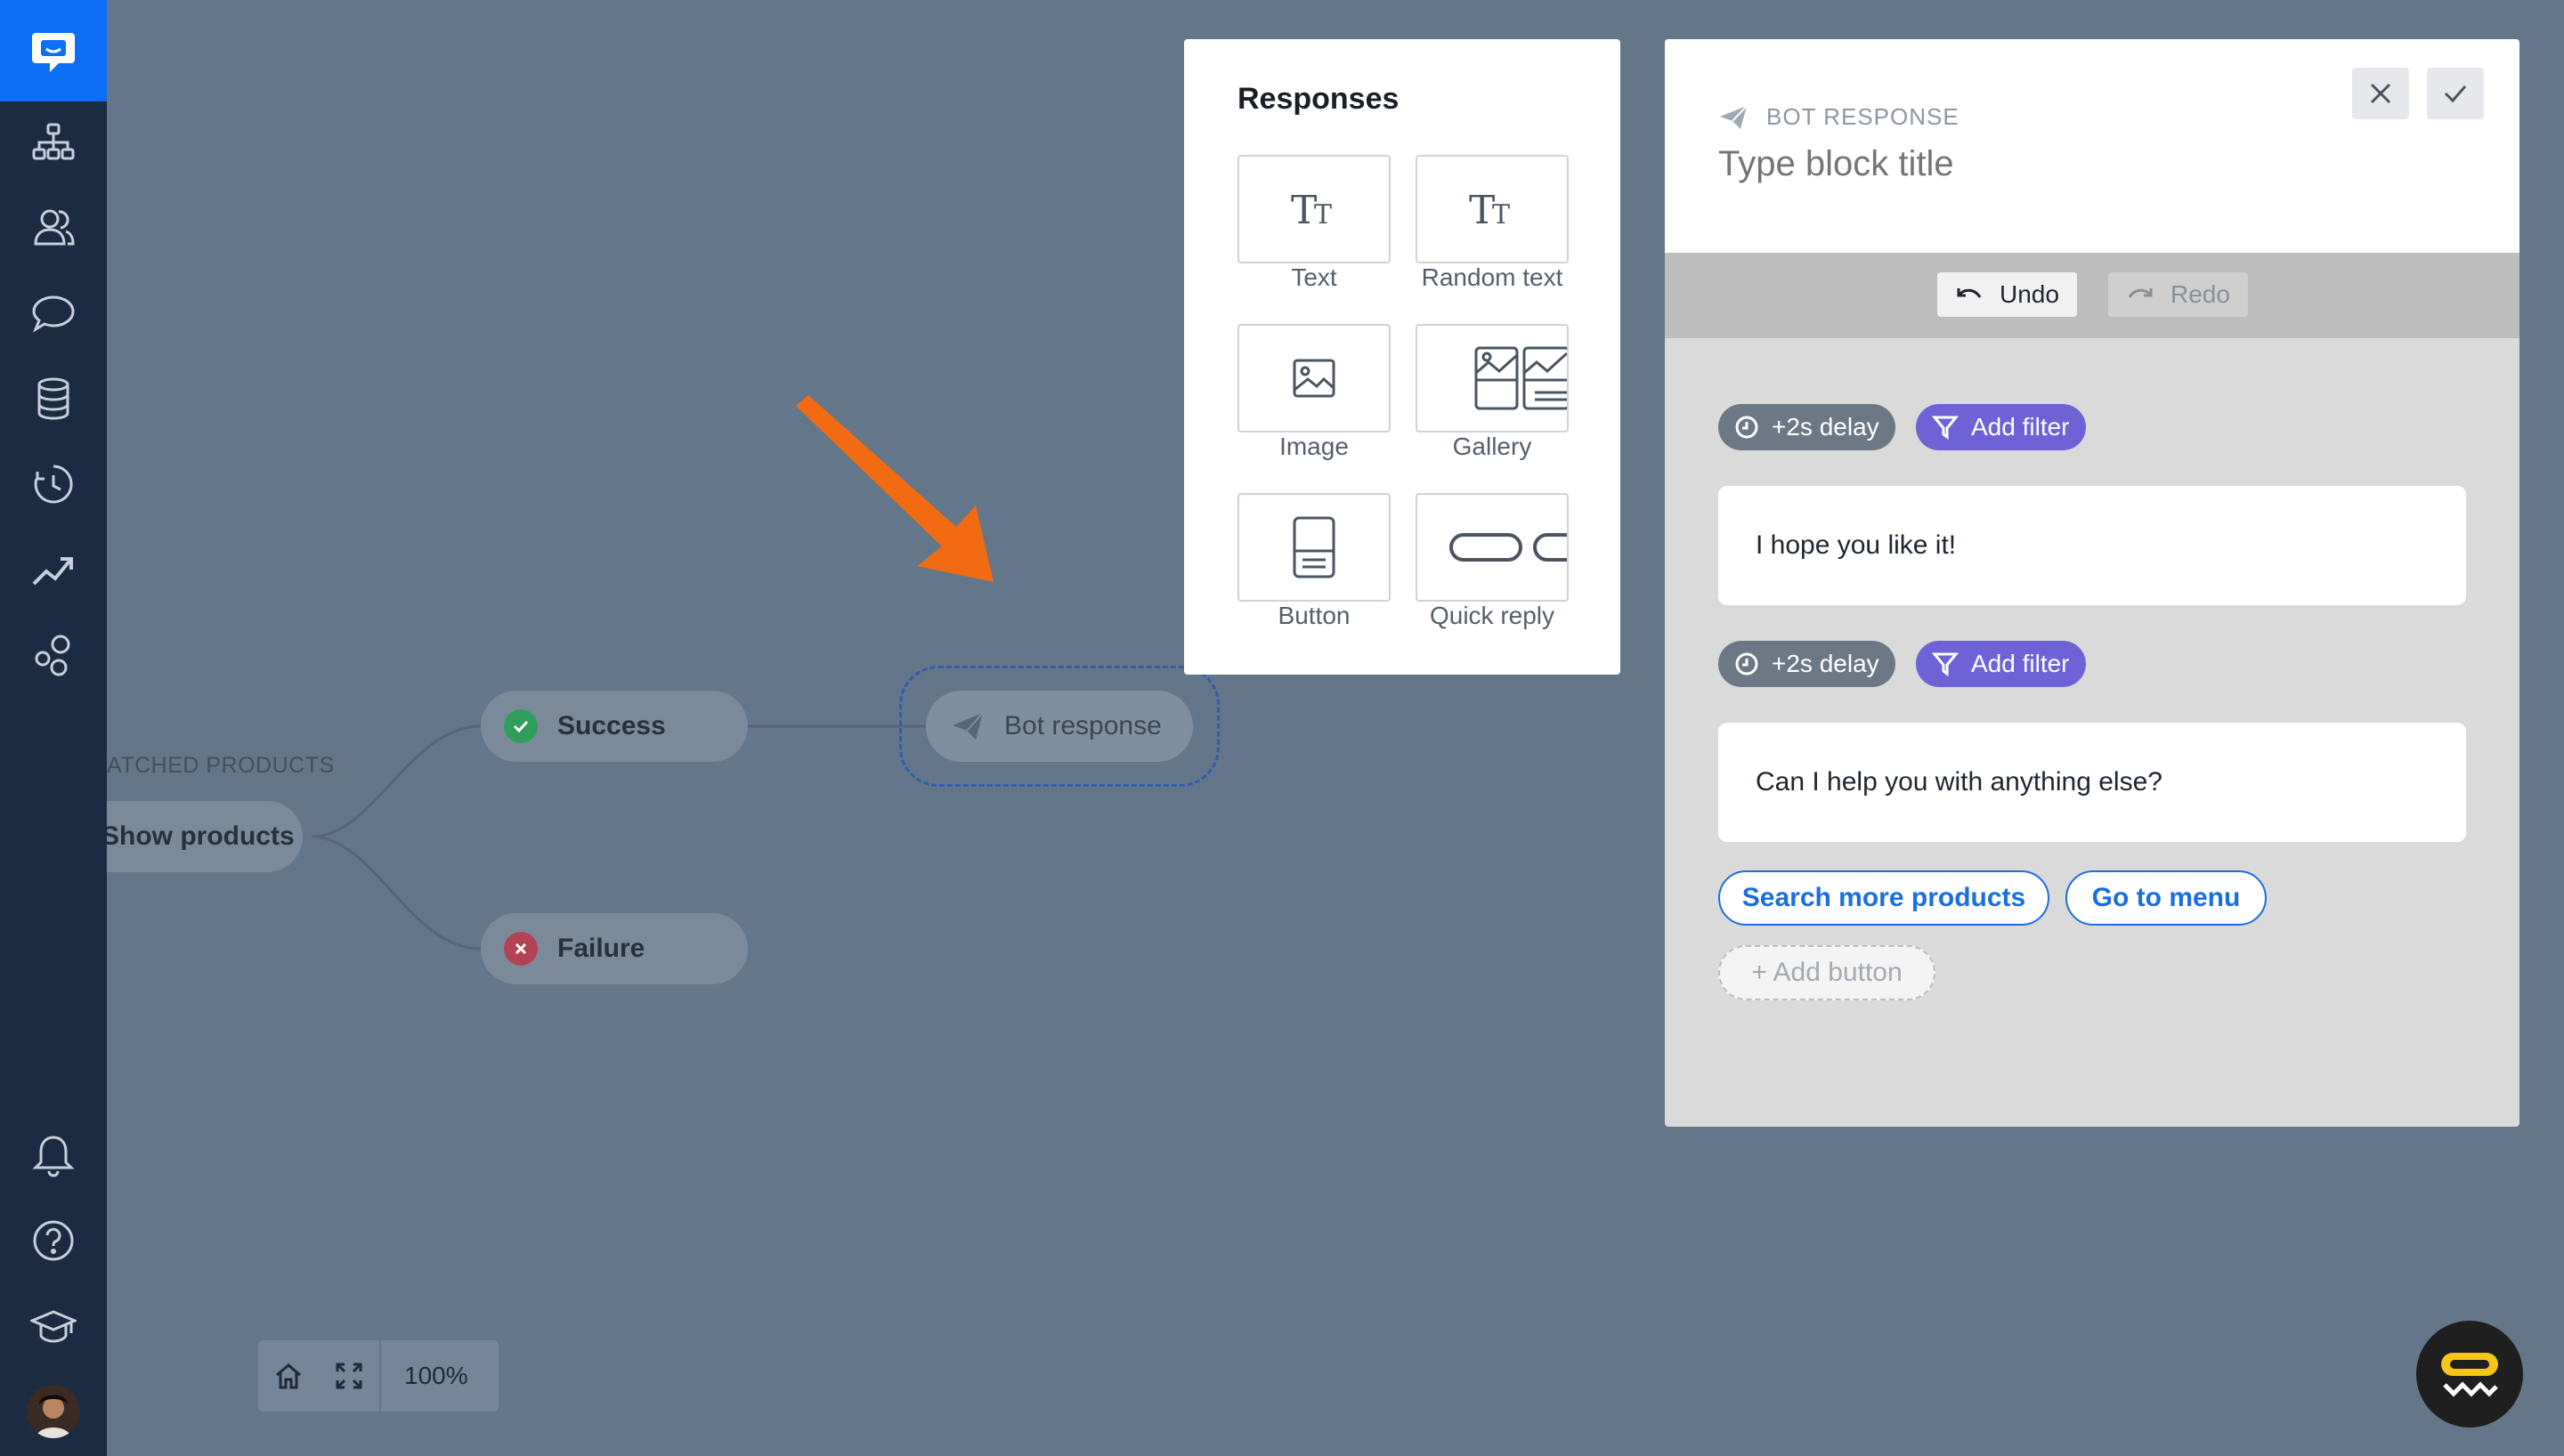 The width and height of the screenshot is (2564, 1456). I want to click on chat-logo-icon, so click(53, 52).